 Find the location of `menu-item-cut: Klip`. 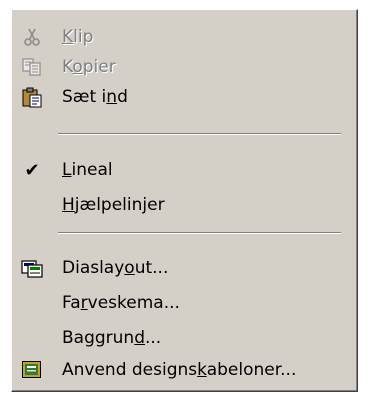

menu-item-cut: Klip is located at coordinates (184, 37).